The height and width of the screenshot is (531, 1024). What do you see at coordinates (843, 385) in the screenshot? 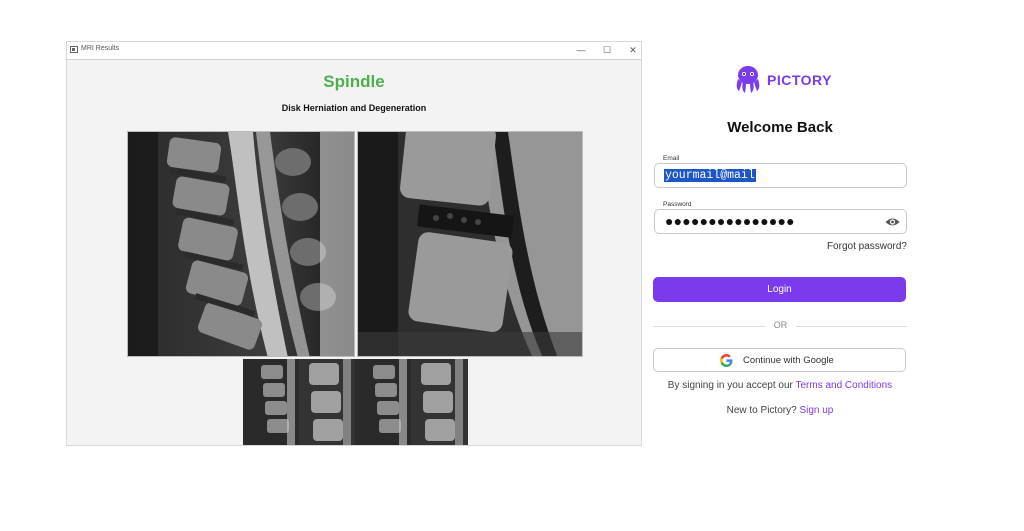
I see `terms-link: Terms and Conditions` at bounding box center [843, 385].